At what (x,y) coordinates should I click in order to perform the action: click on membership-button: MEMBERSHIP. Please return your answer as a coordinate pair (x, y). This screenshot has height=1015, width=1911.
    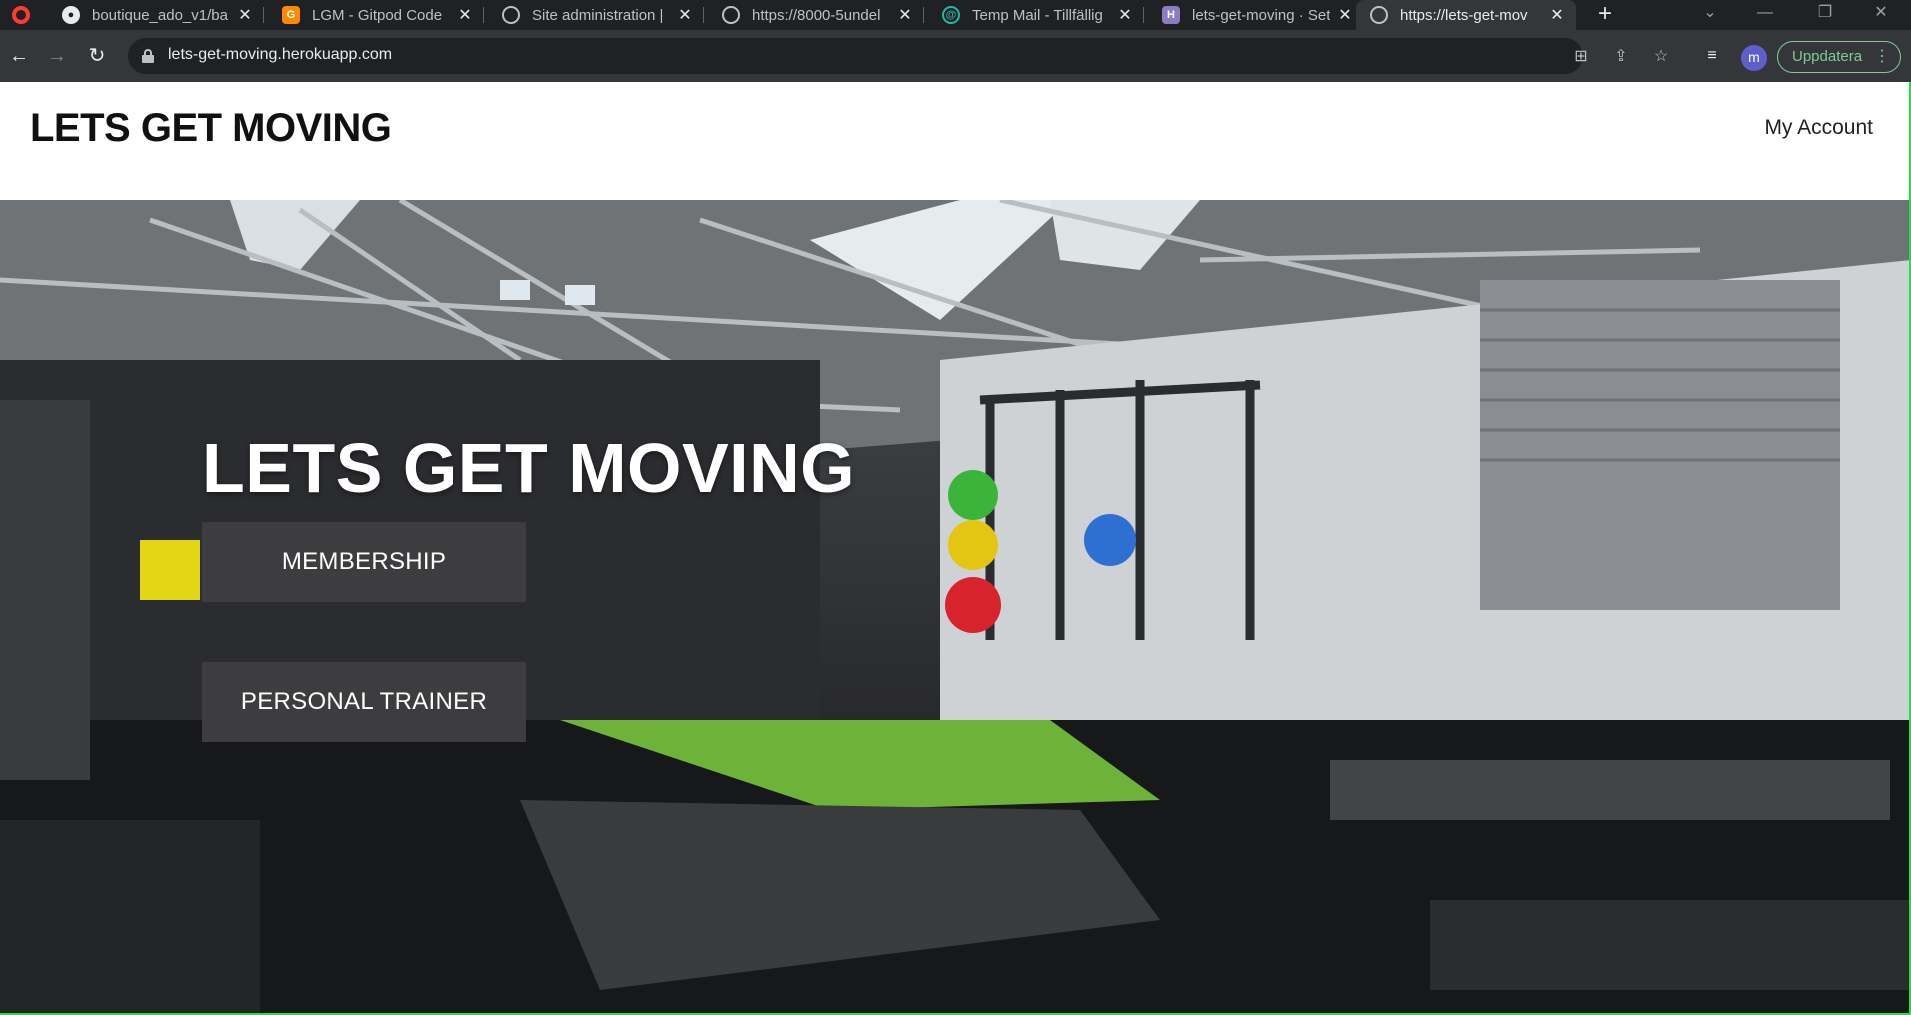
    Looking at the image, I should click on (364, 562).